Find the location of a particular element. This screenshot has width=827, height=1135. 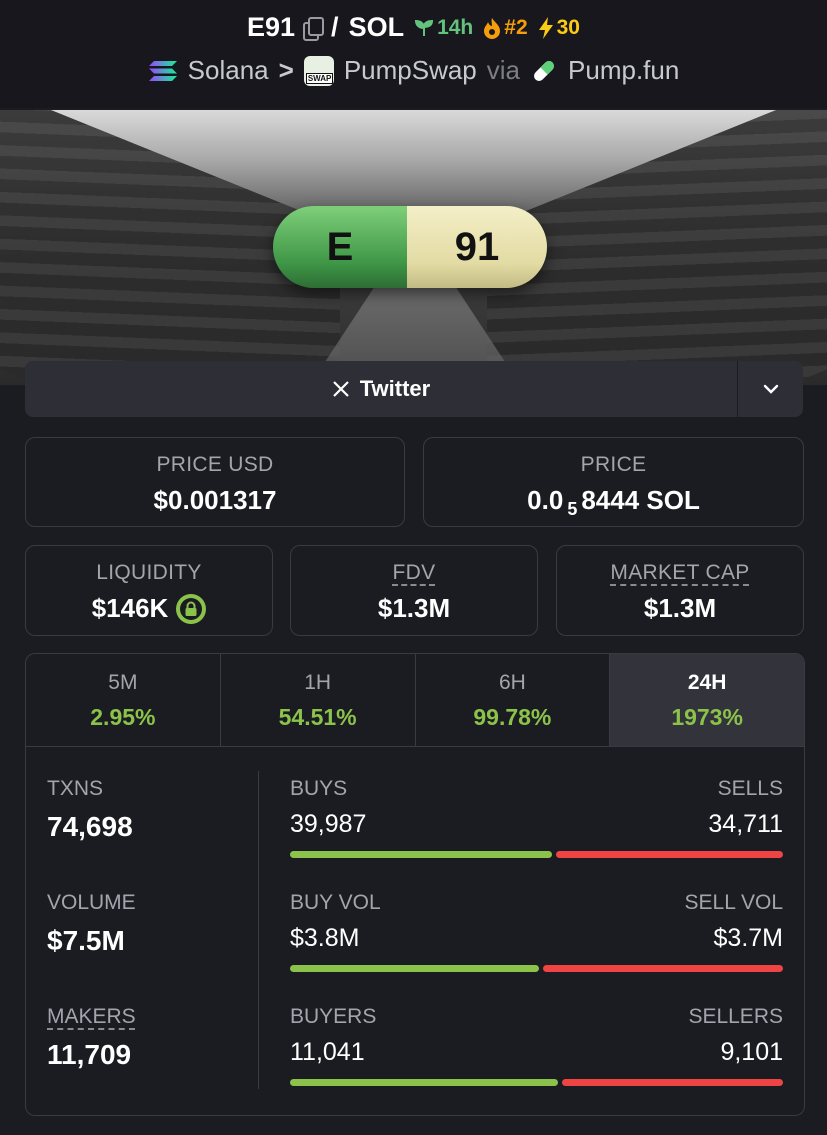

twitter-button: Twitter is located at coordinates (381, 389).